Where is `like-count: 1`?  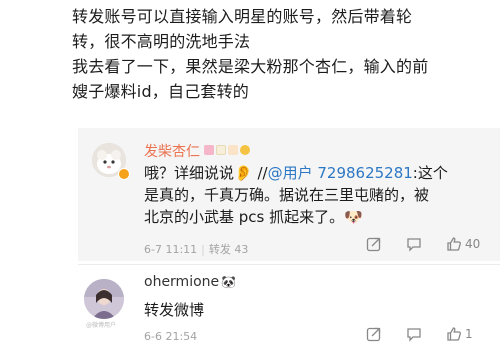
like-count: 1 is located at coordinates (469, 334).